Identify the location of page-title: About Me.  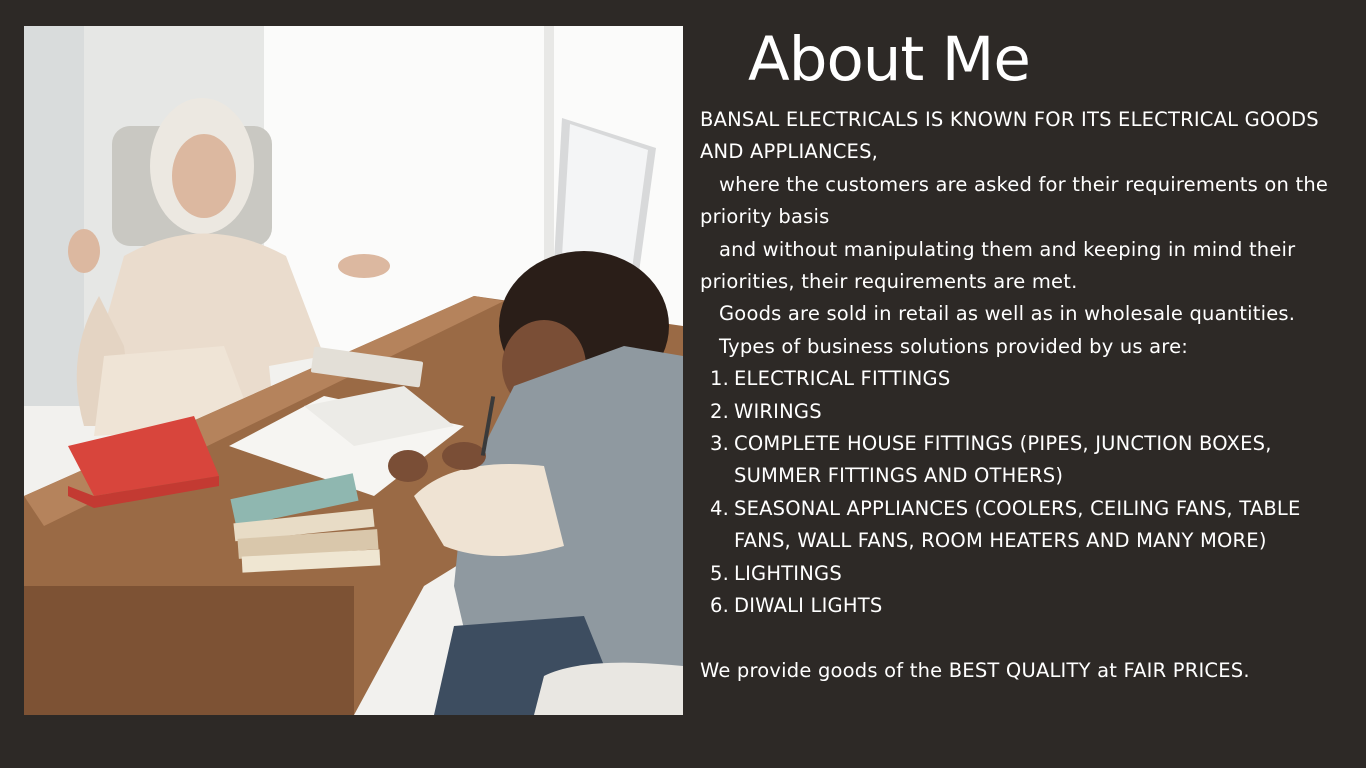
(889, 59).